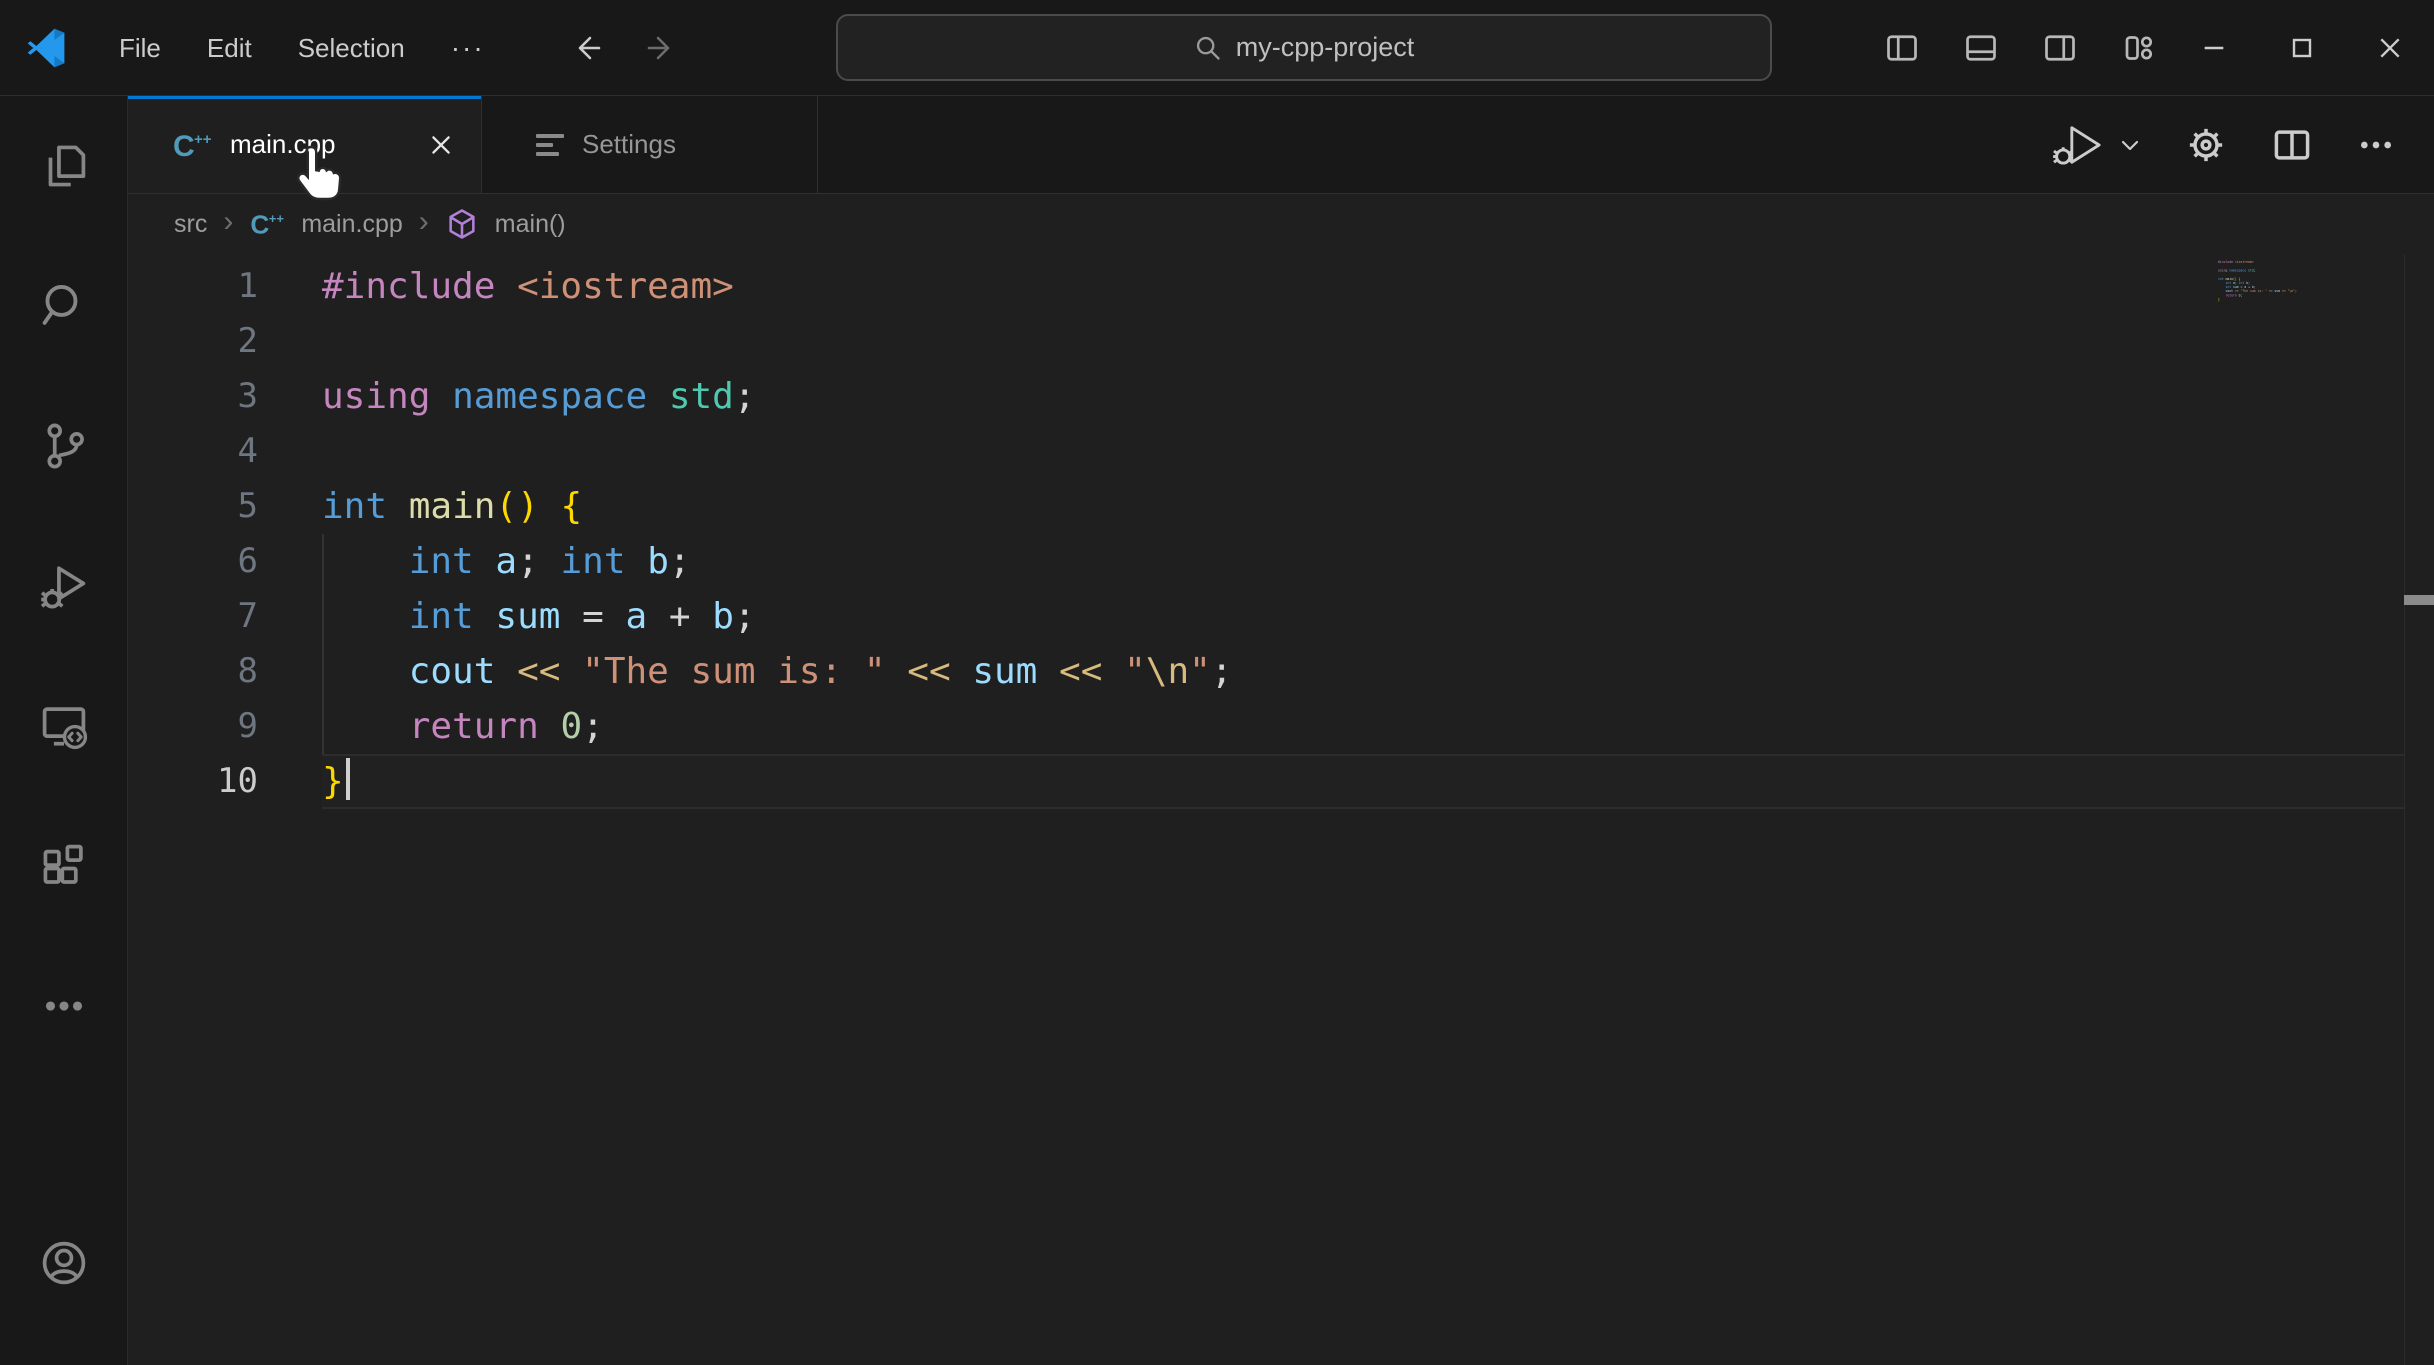 This screenshot has height=1365, width=2434. I want to click on maximize-button, so click(2302, 48).